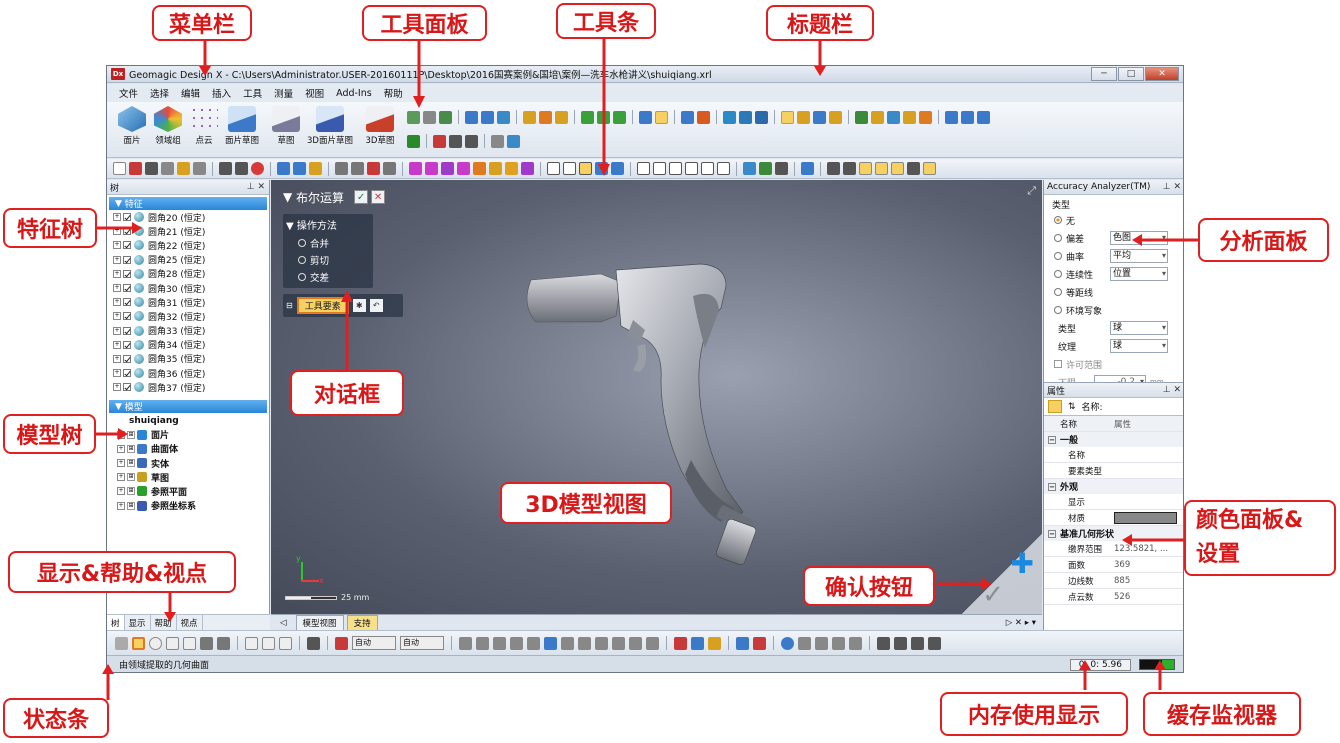 This screenshot has height=743, width=1340. Describe the element at coordinates (347, 393) in the screenshot. I see `label-dialog-box: 对话框` at that location.